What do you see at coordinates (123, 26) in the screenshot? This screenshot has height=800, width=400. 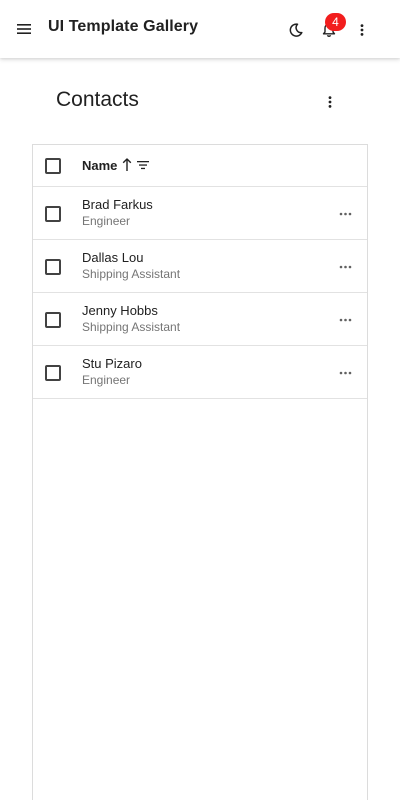 I see `app-title: UI Template Gallery` at bounding box center [123, 26].